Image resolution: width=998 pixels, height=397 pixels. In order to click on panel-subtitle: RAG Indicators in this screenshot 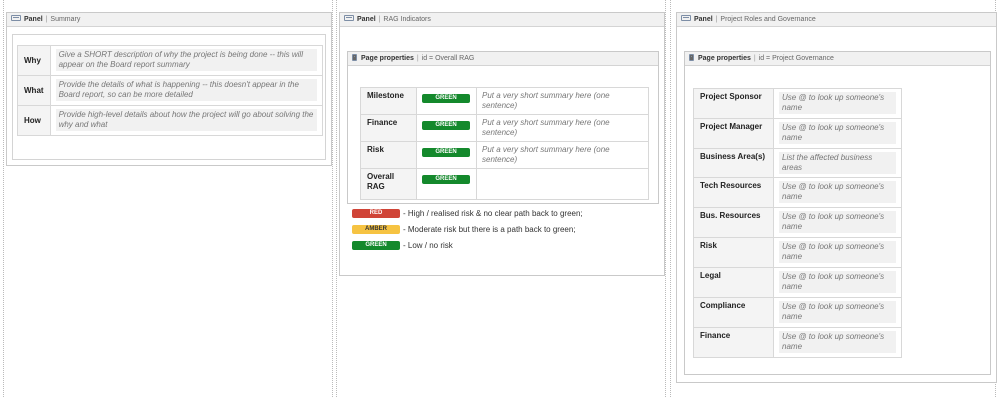, I will do `click(407, 19)`.